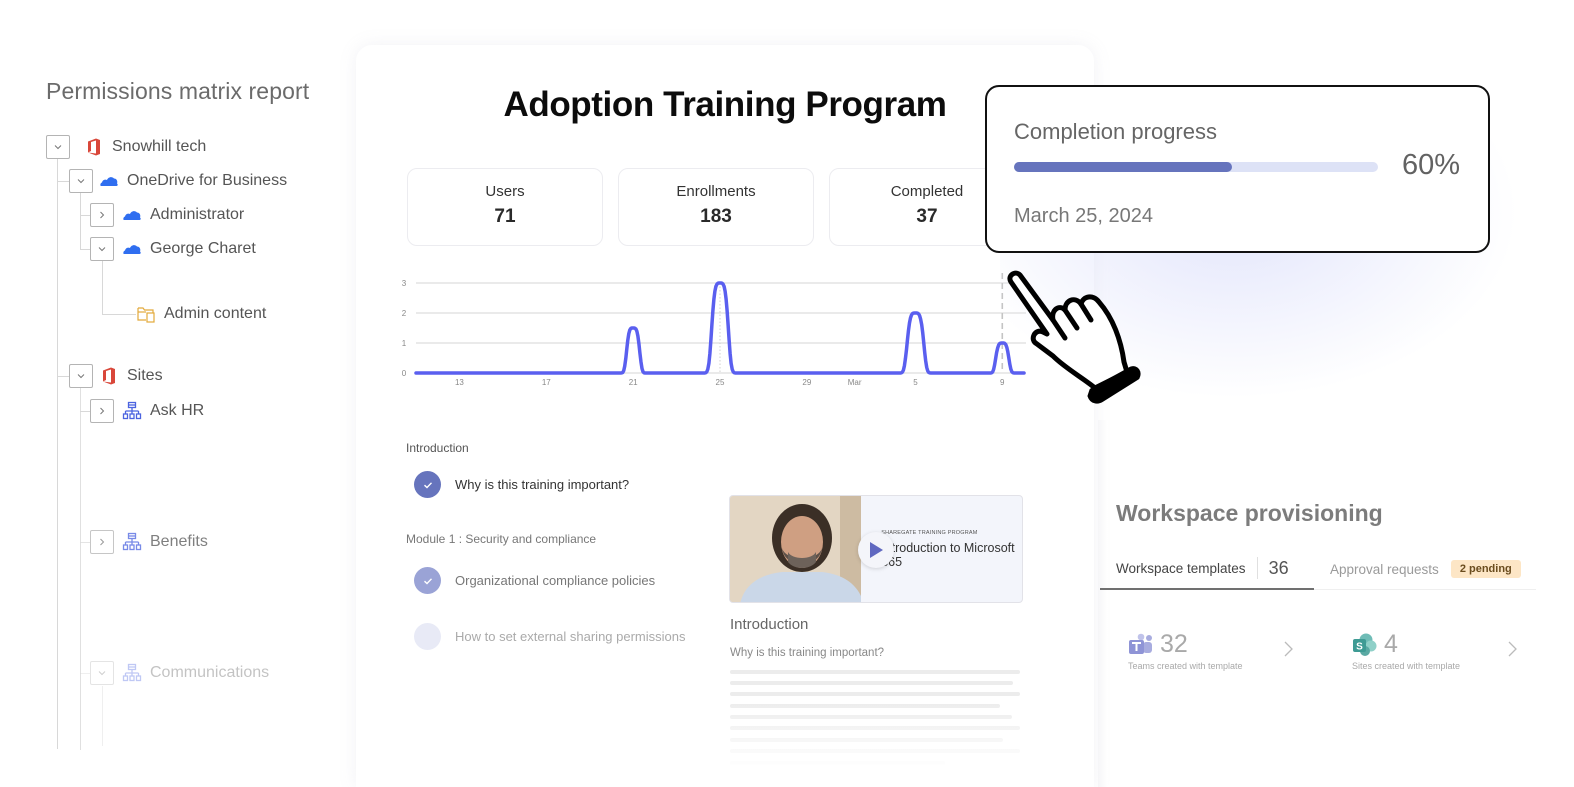  What do you see at coordinates (1228, 656) in the screenshot?
I see `teams-created-stat: 32 Teams created with template` at bounding box center [1228, 656].